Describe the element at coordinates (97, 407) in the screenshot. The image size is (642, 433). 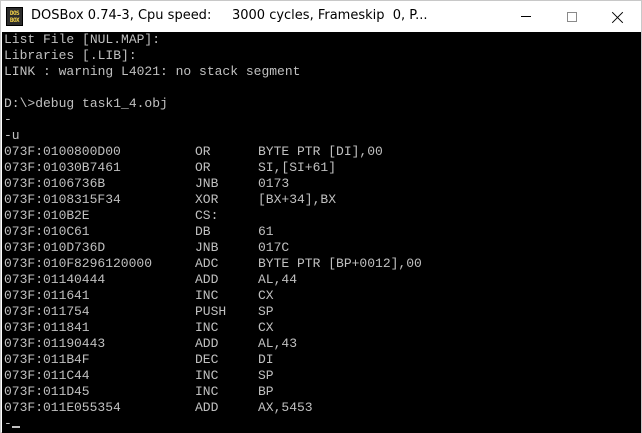
I see `disasm-bytes: 055354` at that location.